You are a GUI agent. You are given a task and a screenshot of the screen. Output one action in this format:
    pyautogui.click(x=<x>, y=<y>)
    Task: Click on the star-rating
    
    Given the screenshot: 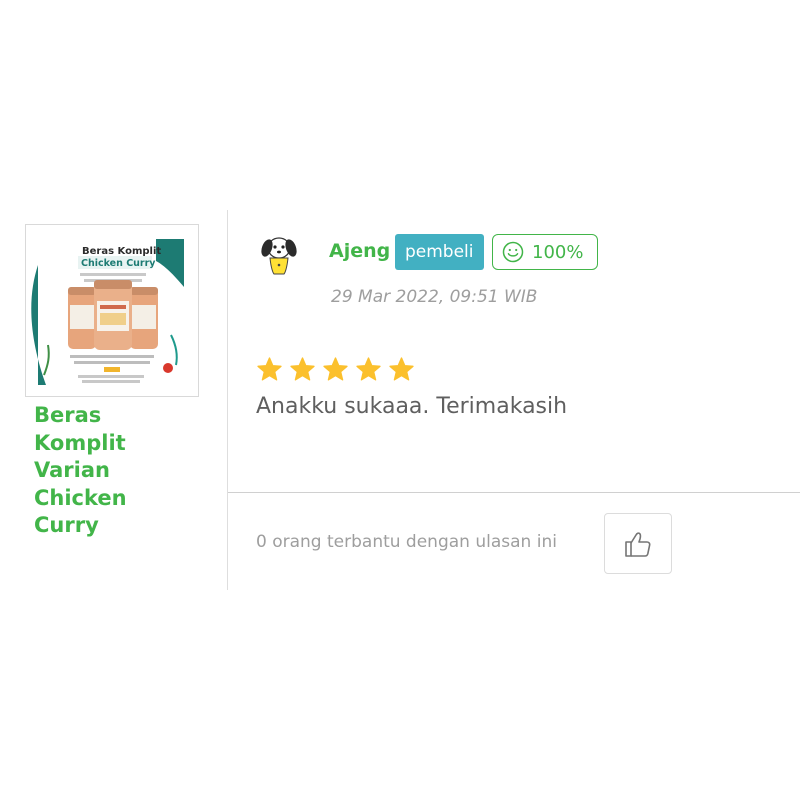 What is the action you would take?
    pyautogui.click(x=335, y=369)
    